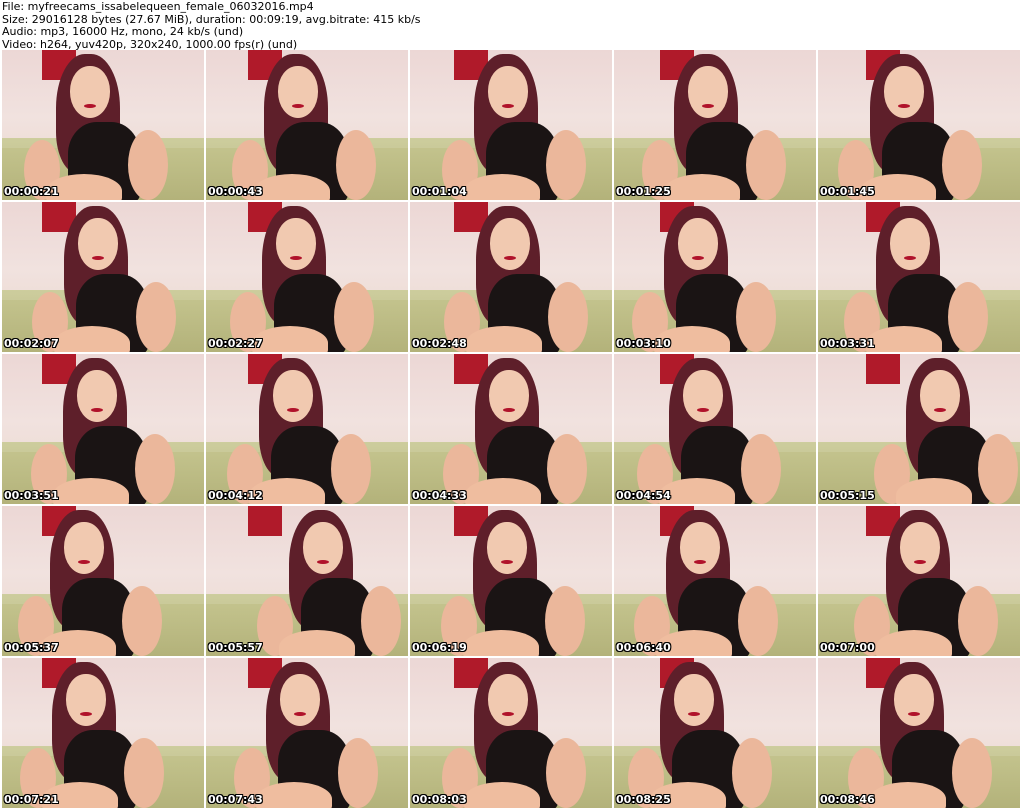 The width and height of the screenshot is (1024, 811). What do you see at coordinates (235, 343) in the screenshot?
I see `thumbnail-timestamp: 00:02:27` at bounding box center [235, 343].